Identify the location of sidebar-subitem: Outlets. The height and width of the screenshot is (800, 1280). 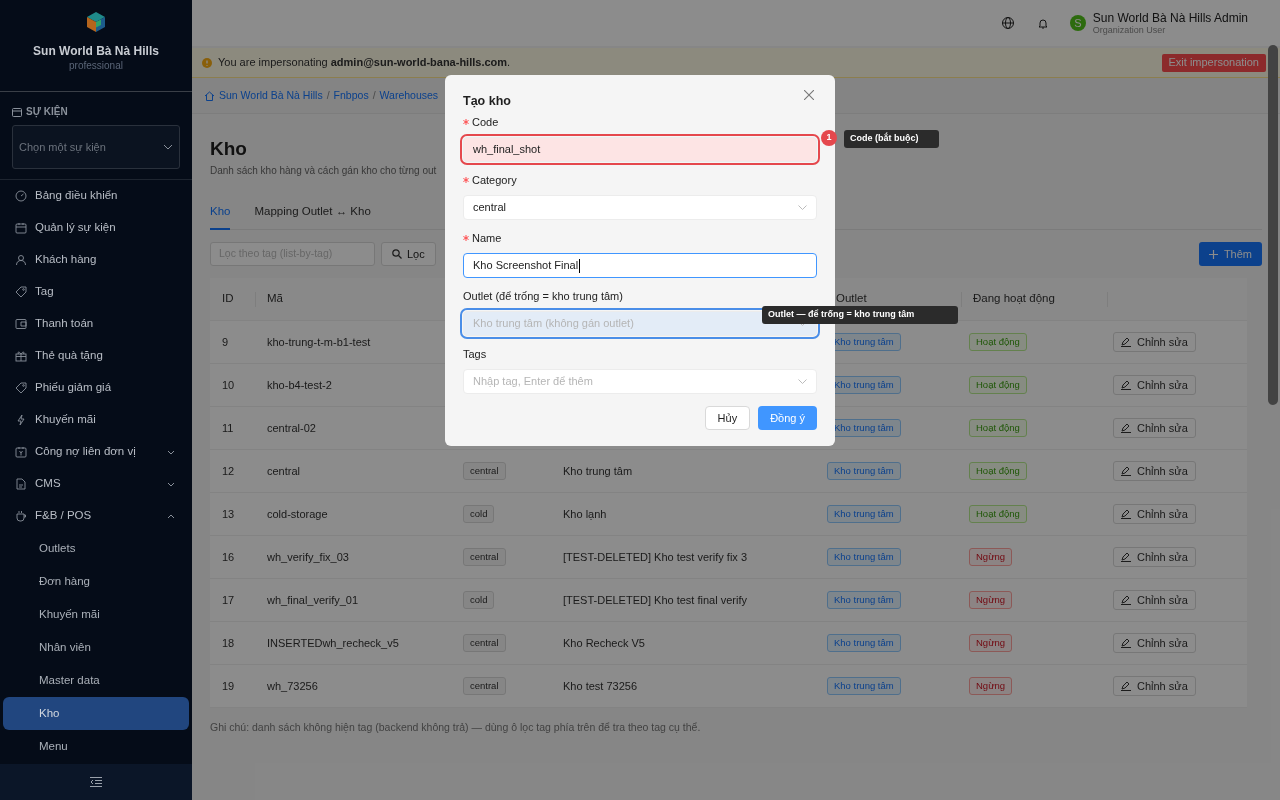
(96, 548).